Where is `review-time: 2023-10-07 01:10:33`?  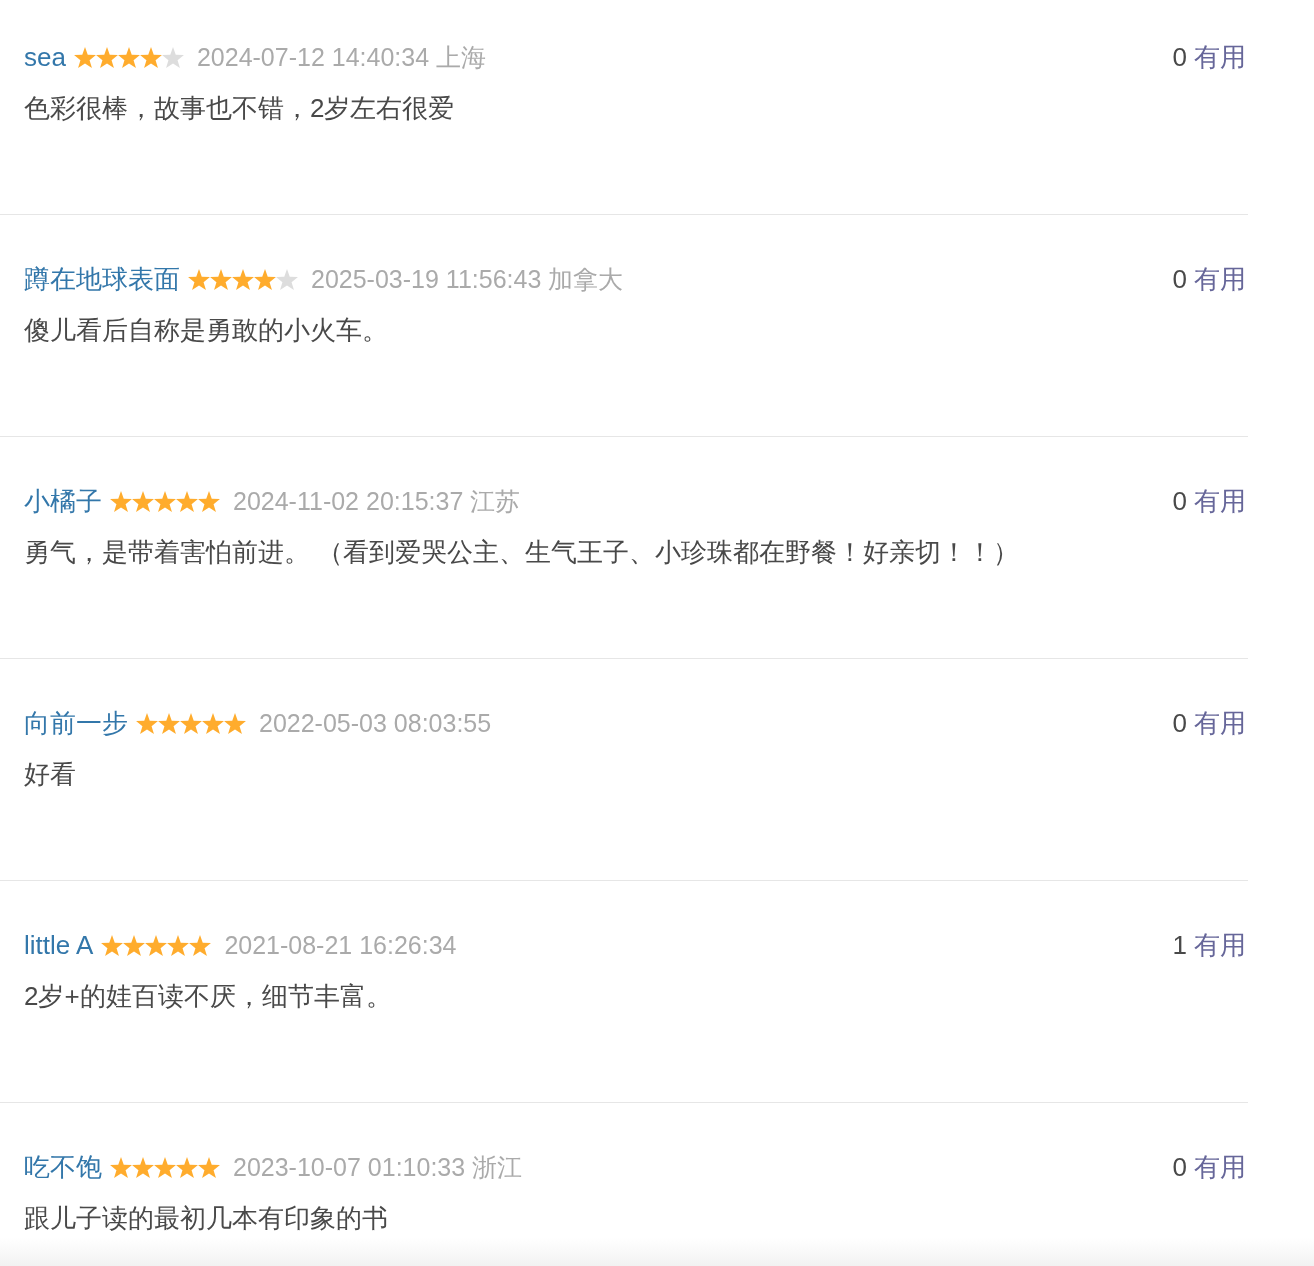 review-time: 2023-10-07 01:10:33 is located at coordinates (349, 1167).